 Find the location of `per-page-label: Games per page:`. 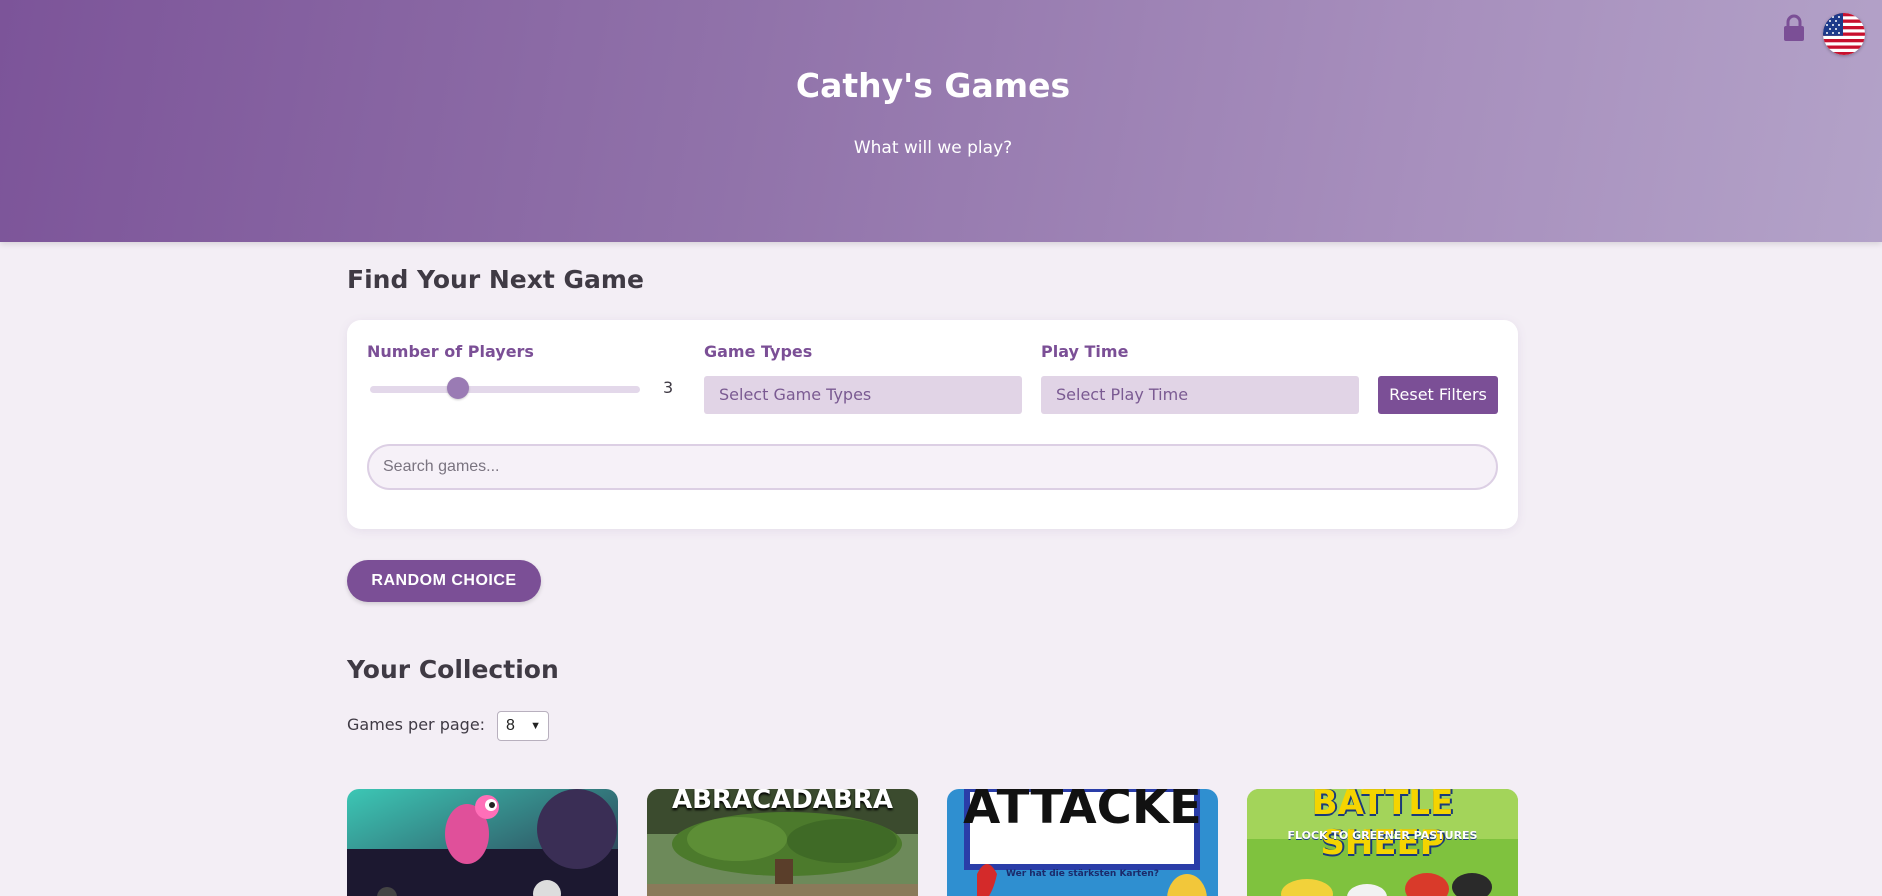

per-page-label: Games per page: is located at coordinates (416, 724).